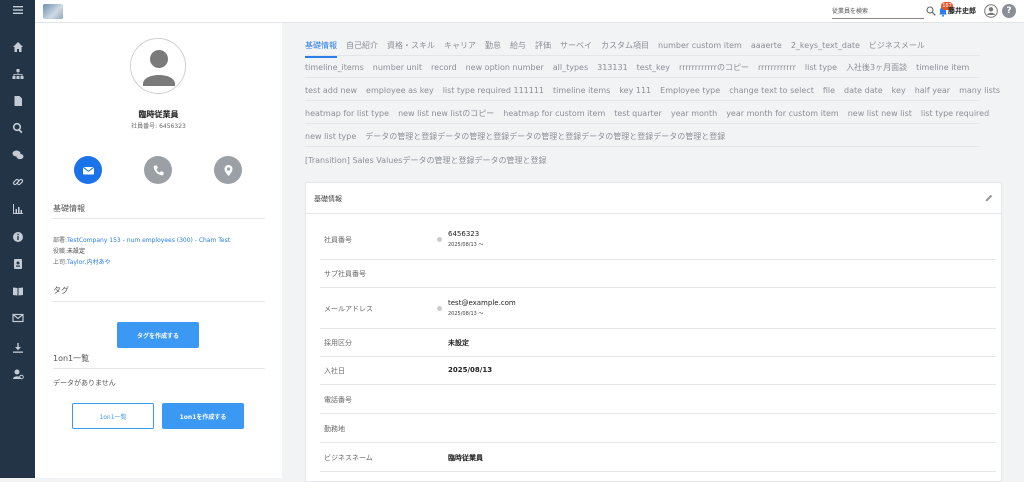 This screenshot has width=1024, height=482. What do you see at coordinates (989, 198) in the screenshot?
I see `pencil-icon` at bounding box center [989, 198].